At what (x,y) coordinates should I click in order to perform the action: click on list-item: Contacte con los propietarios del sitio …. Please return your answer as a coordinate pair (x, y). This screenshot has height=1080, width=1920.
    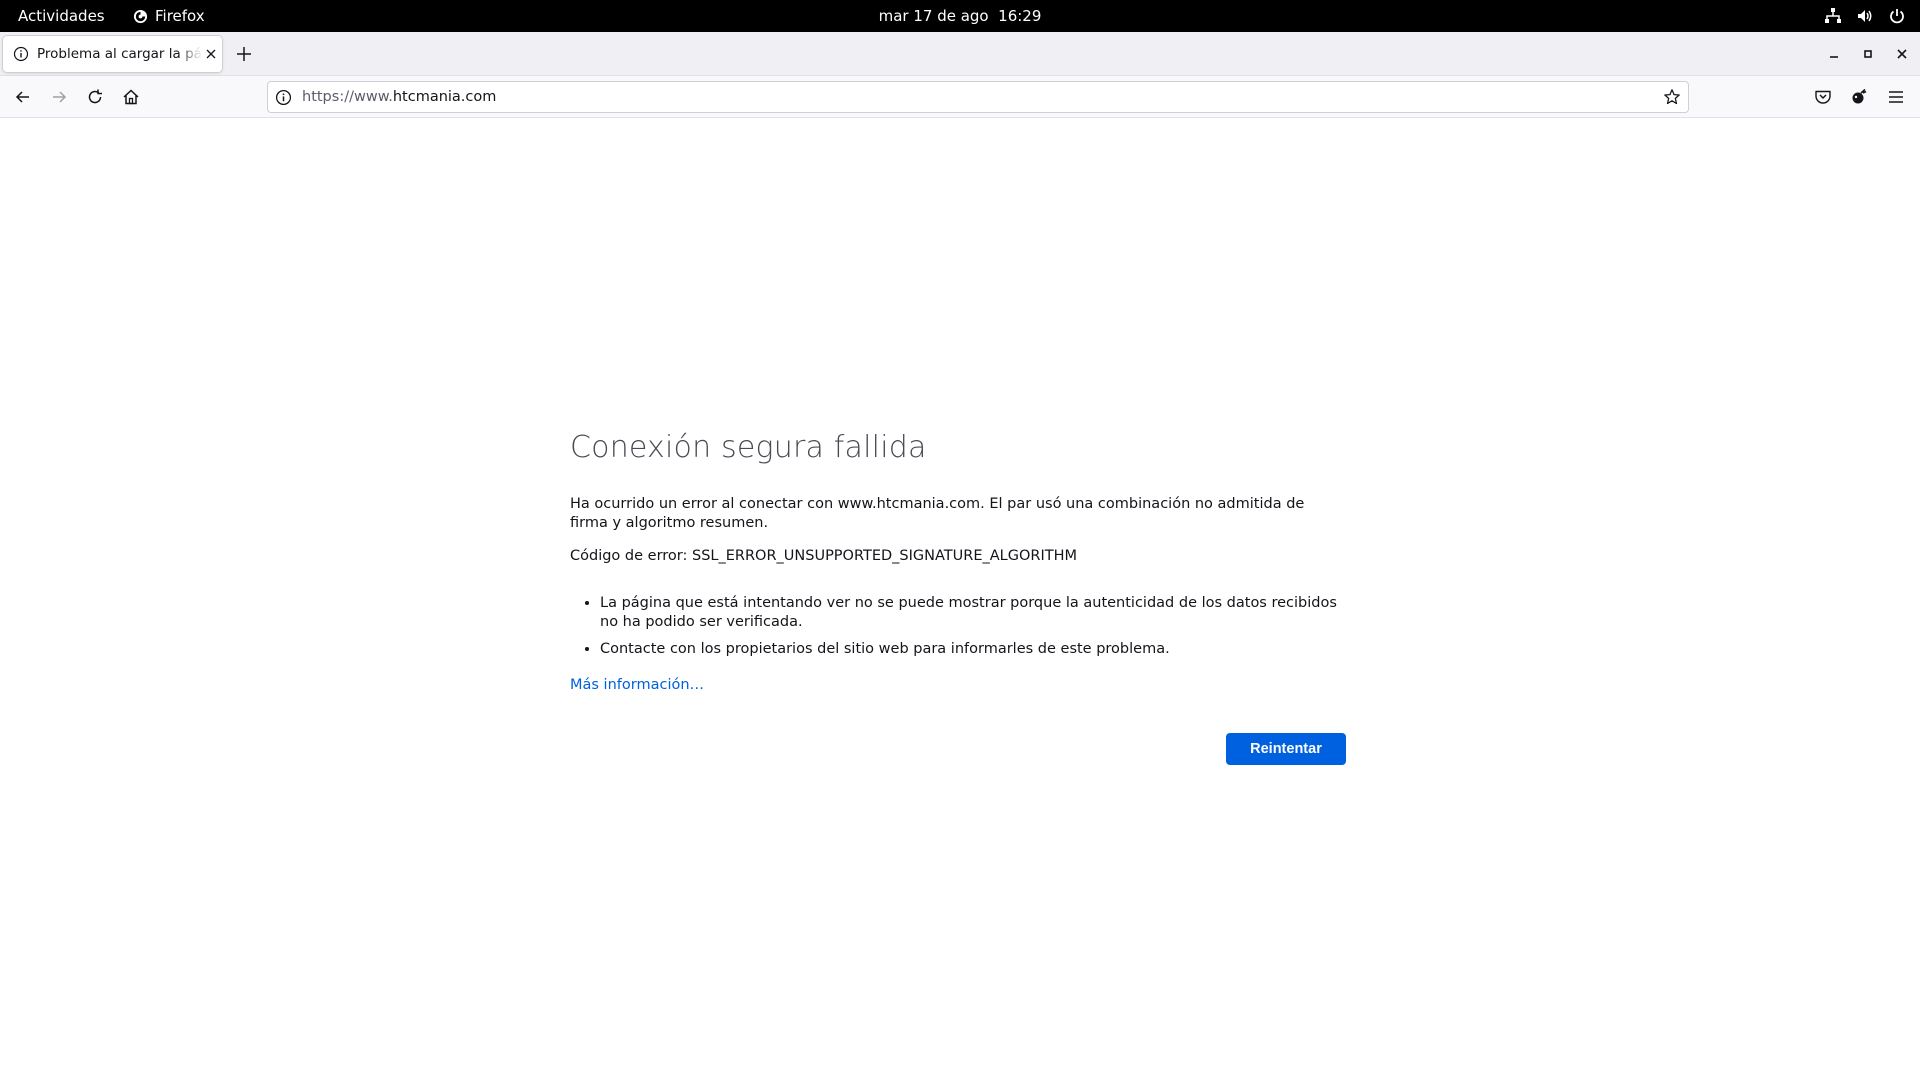
    Looking at the image, I should click on (973, 649).